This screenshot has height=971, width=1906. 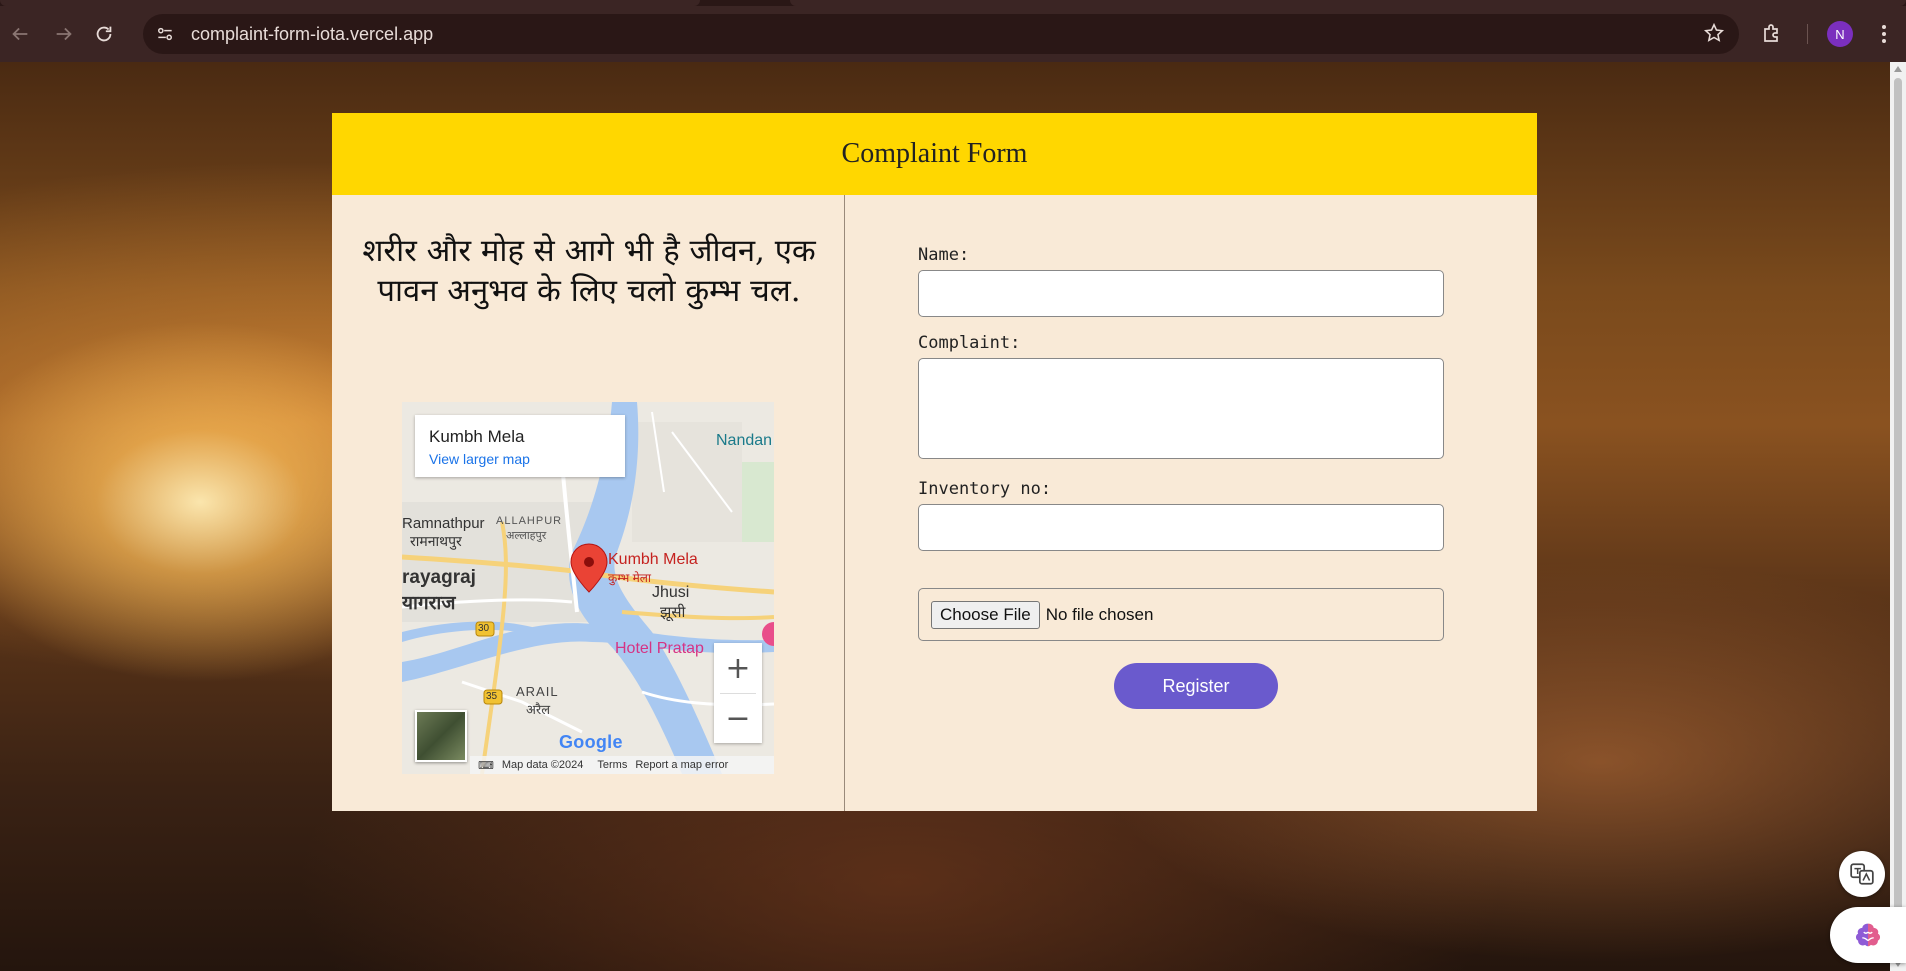 I want to click on map-label-kumbh: Kumbh Mela, so click(x=653, y=559).